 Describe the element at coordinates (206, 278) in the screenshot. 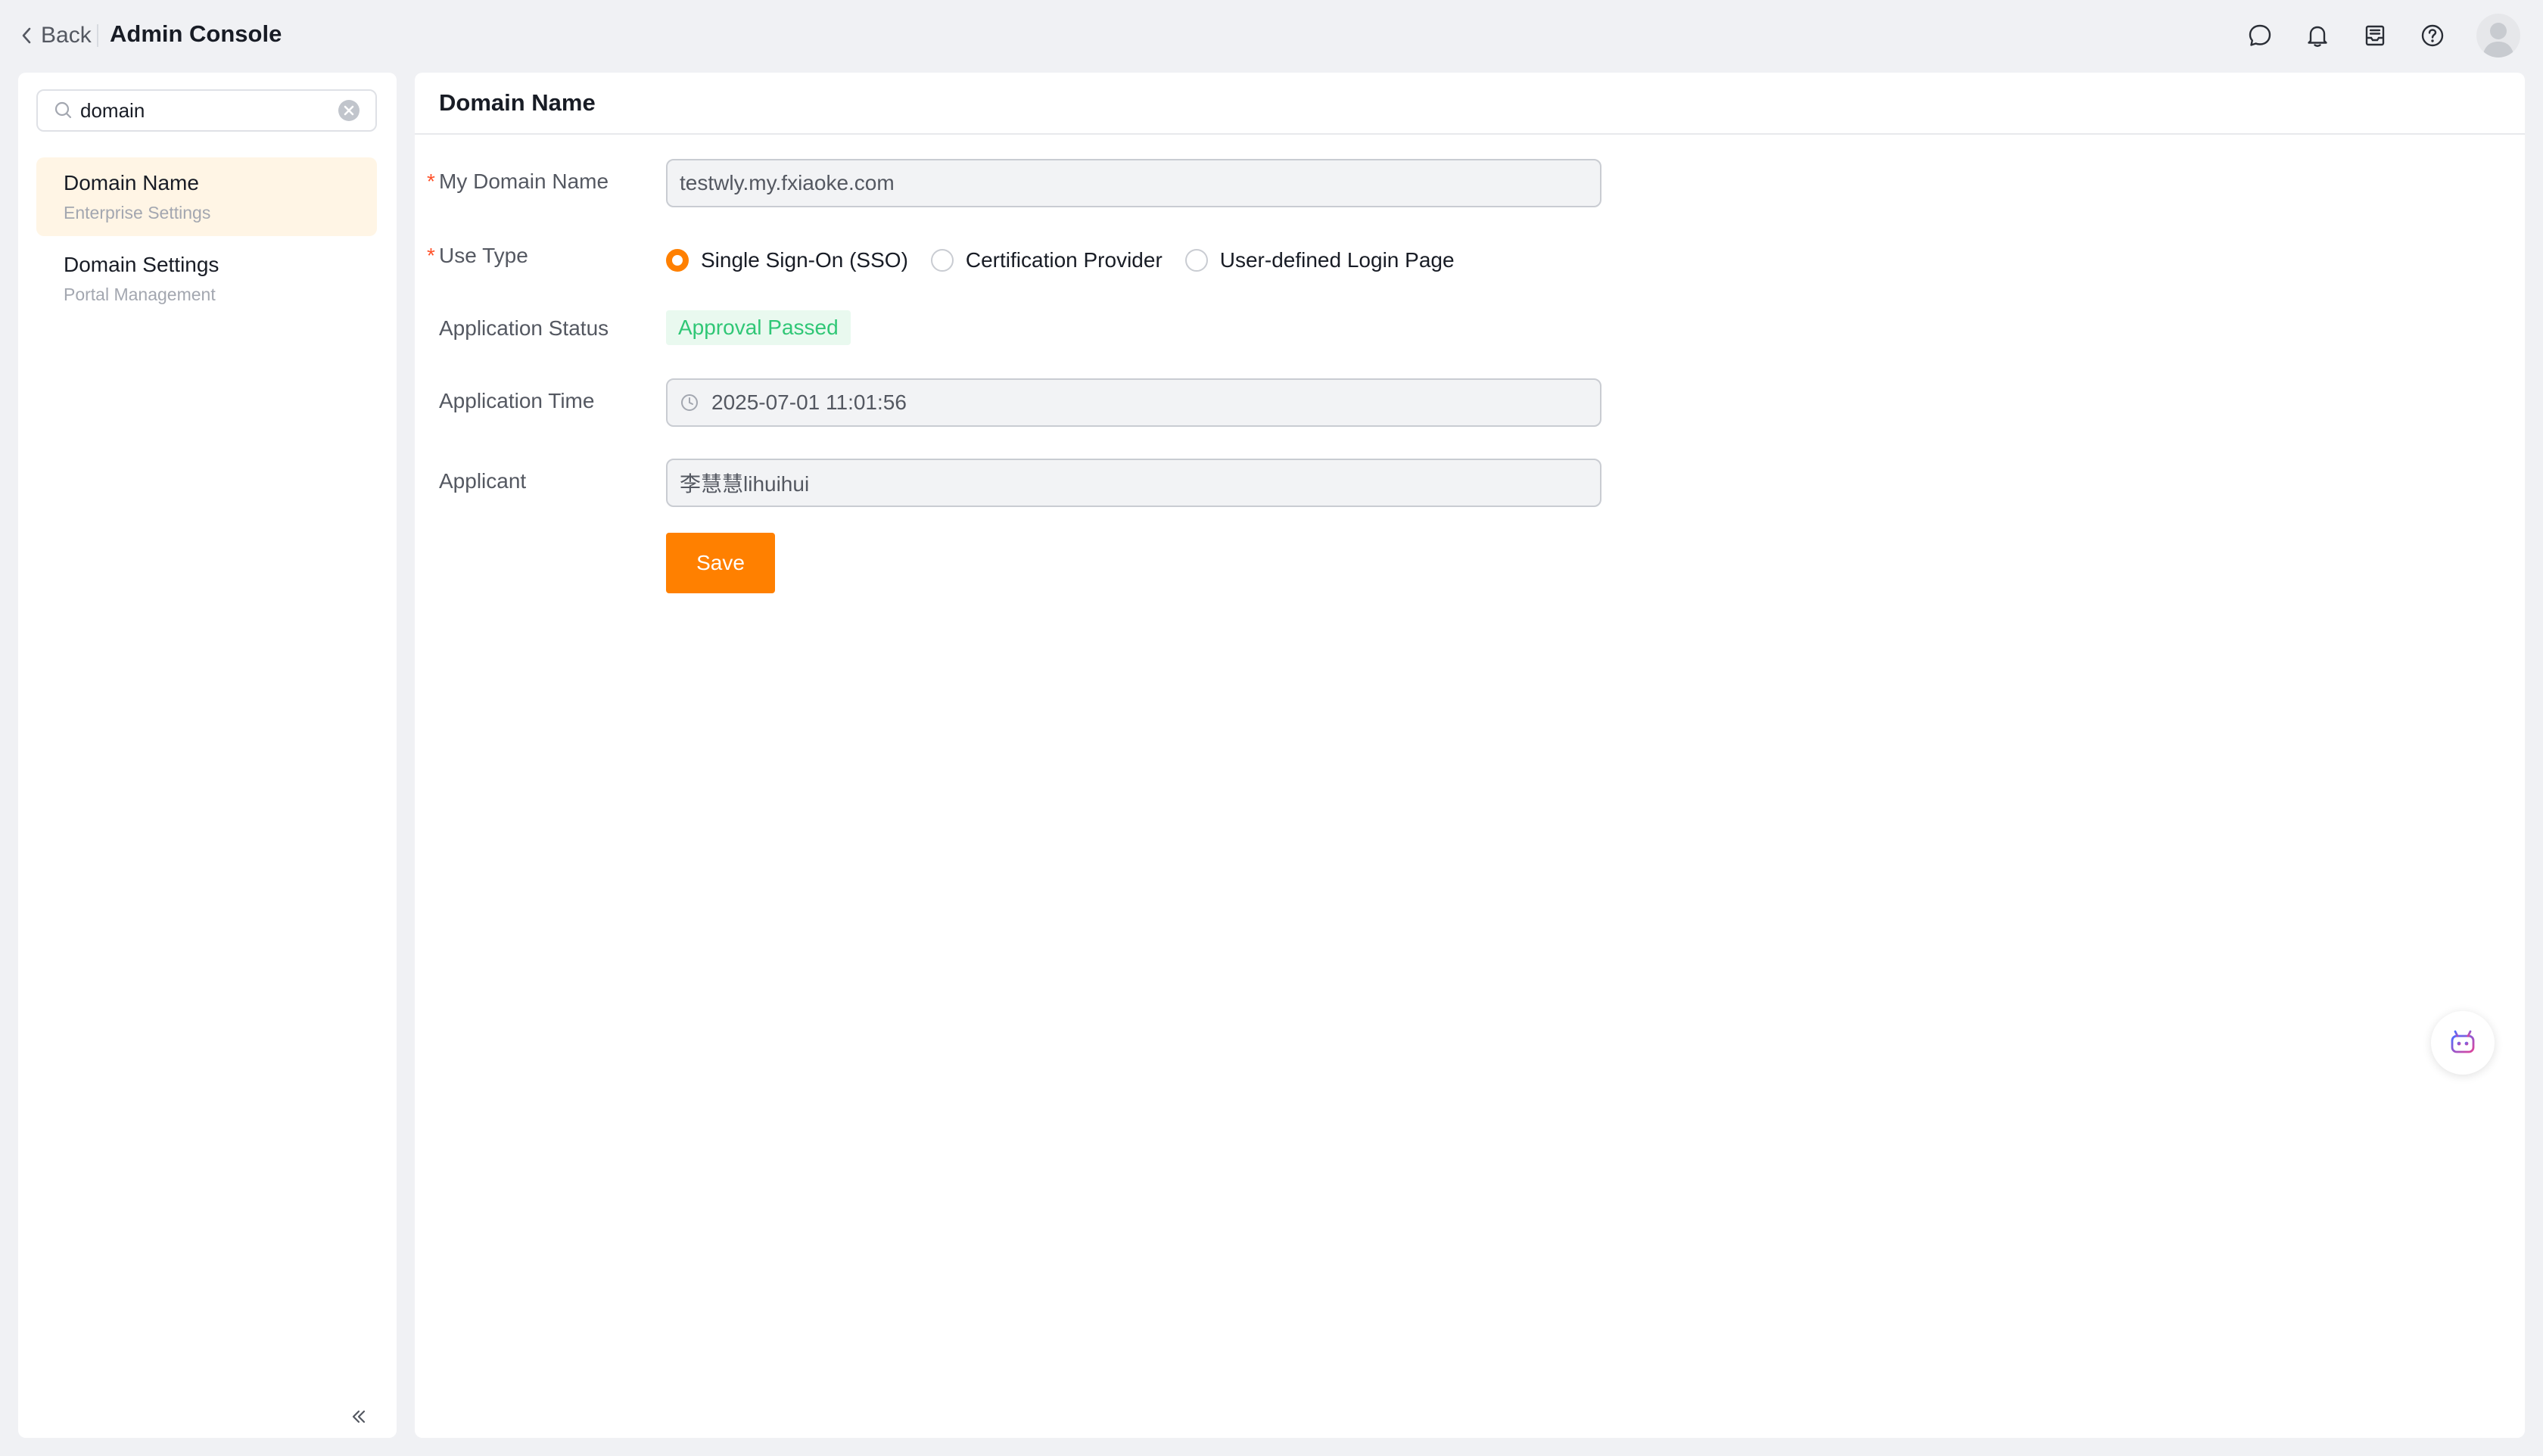

I see `sidebar-item-domain-settings: Domain Settings Portal Management` at that location.